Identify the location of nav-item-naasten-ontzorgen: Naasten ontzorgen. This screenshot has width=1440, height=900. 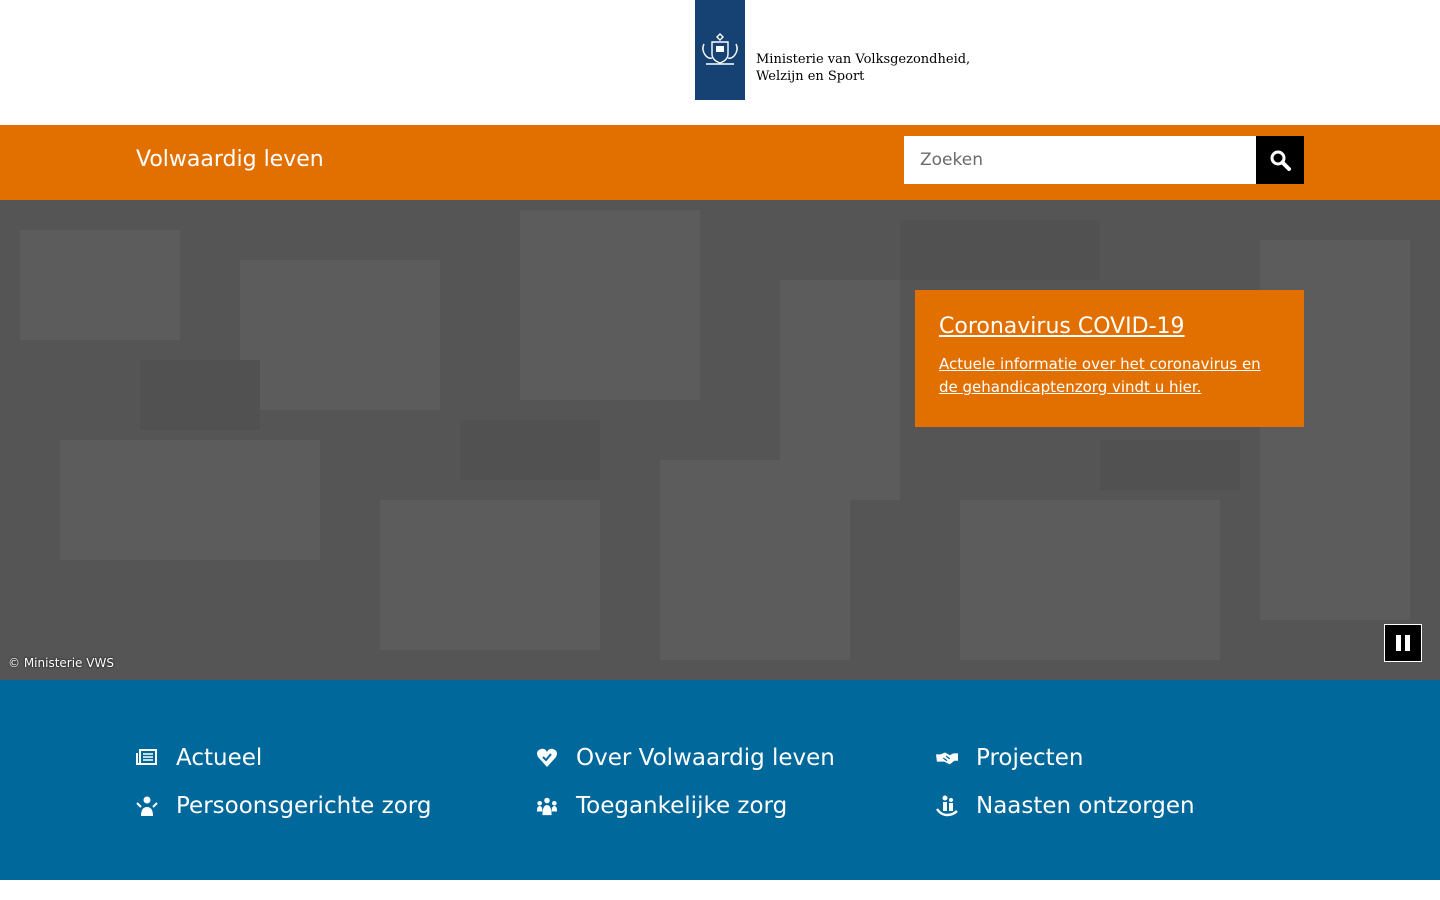
(1065, 806).